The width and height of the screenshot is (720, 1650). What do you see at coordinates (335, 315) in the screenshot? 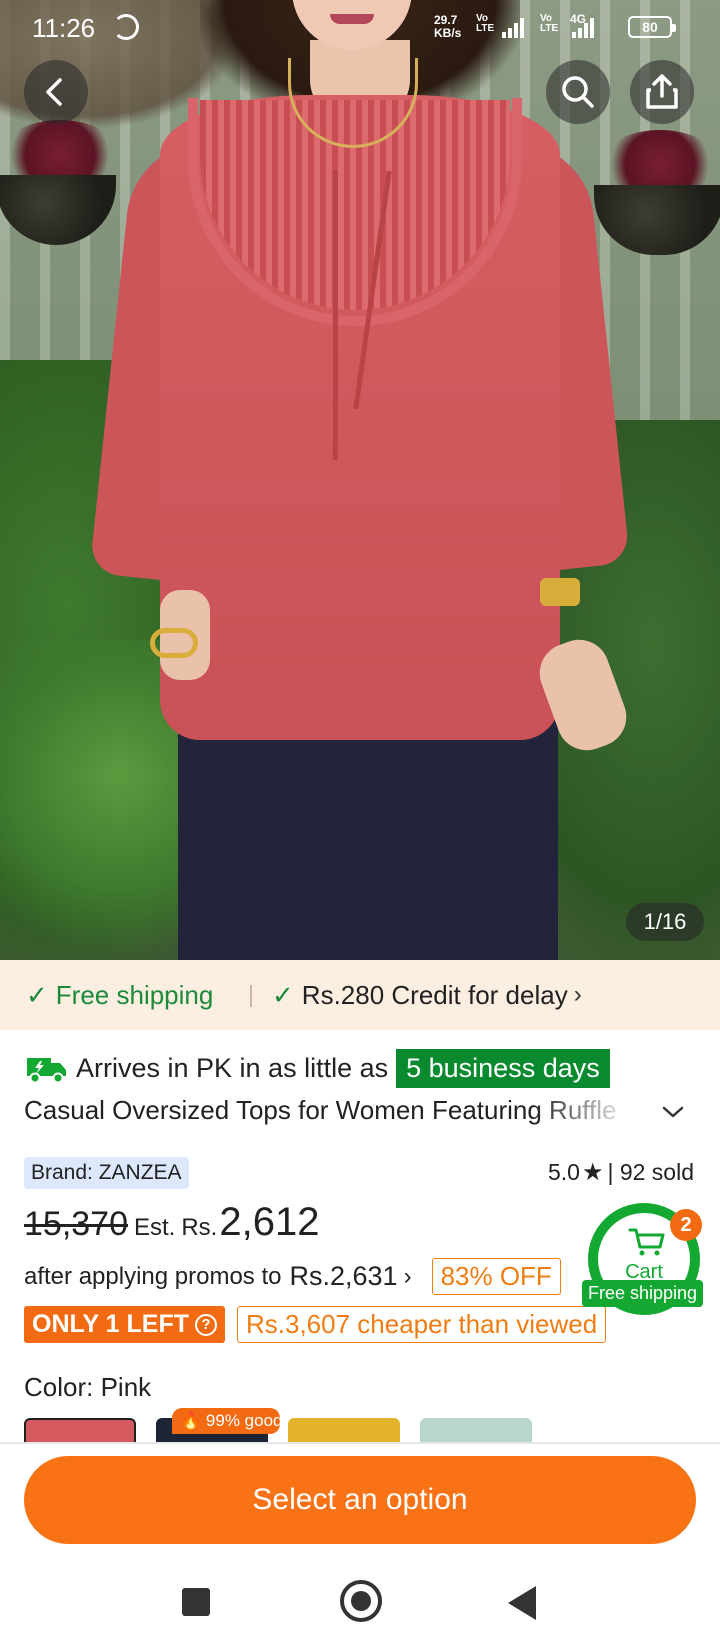
I see `blouse-tie` at bounding box center [335, 315].